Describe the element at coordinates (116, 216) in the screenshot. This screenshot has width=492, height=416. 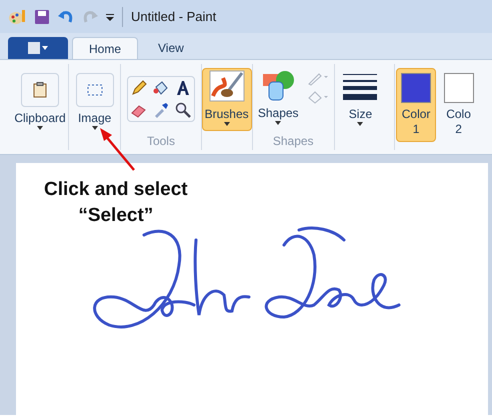
I see `annotation-line: “Select”` at that location.